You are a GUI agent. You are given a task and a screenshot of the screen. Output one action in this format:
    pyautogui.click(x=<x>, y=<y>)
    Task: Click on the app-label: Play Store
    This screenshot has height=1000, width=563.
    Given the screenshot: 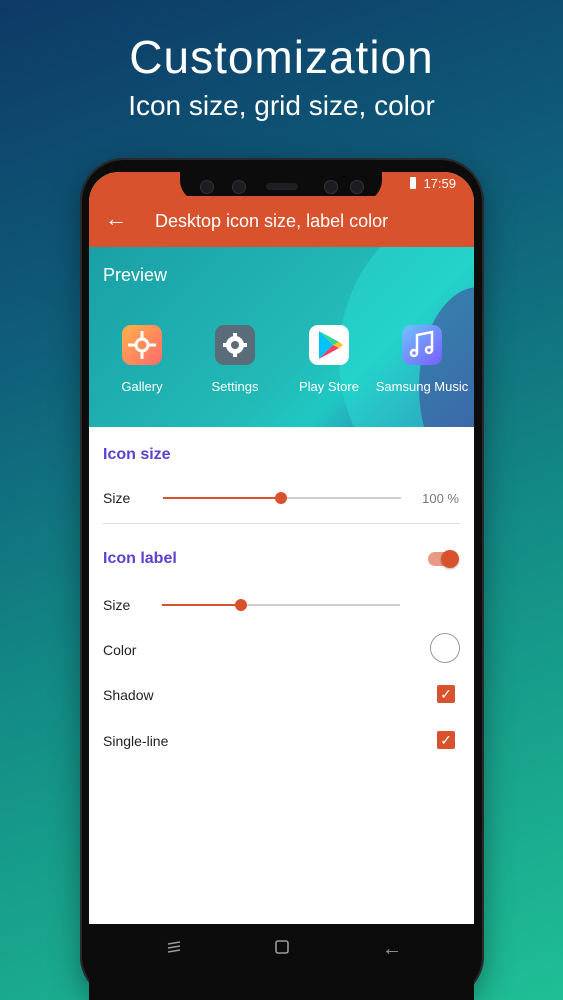 What is the action you would take?
    pyautogui.click(x=329, y=386)
    